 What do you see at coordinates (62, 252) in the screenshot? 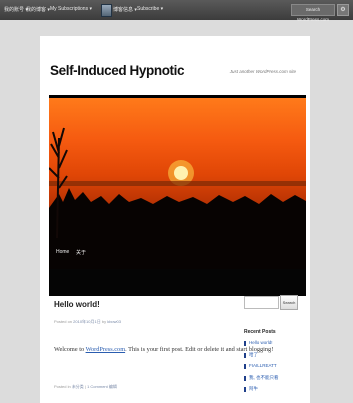
I see `nav-home: Home` at bounding box center [62, 252].